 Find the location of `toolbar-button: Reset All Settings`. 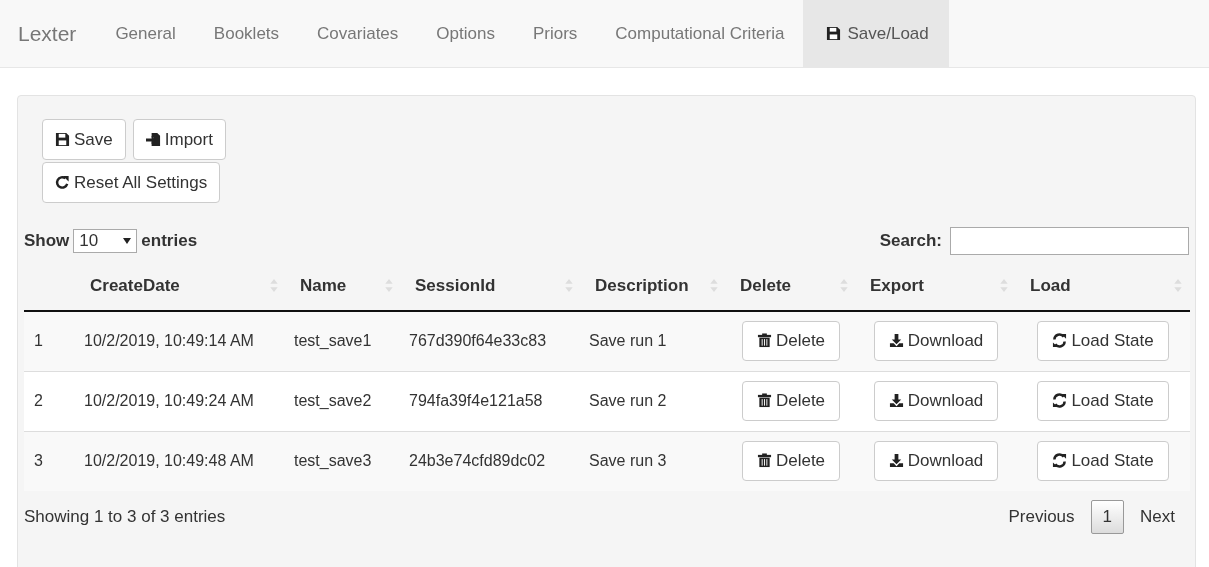

toolbar-button: Reset All Settings is located at coordinates (131, 182).